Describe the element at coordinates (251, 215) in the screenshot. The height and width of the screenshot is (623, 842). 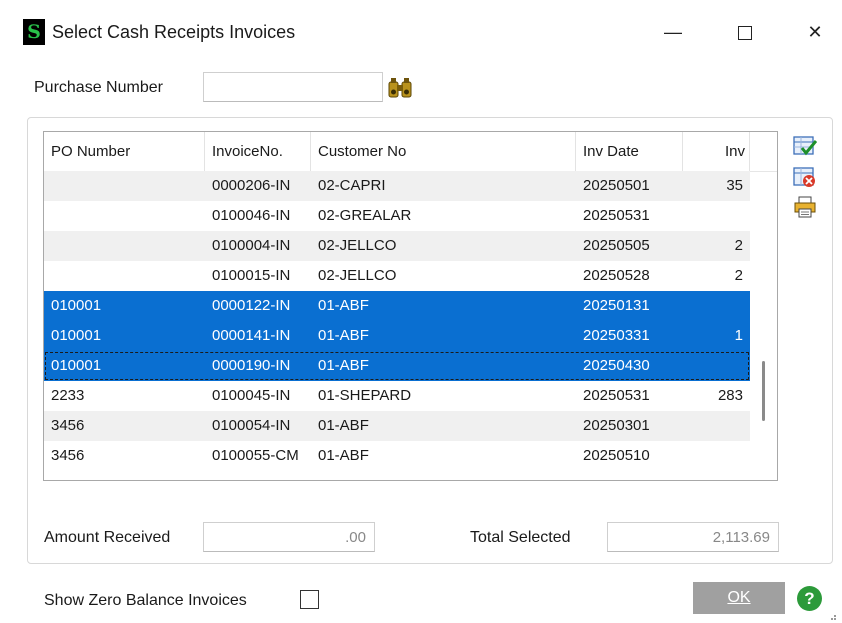
I see `cell-invoice-no: 0100046-IN` at that location.